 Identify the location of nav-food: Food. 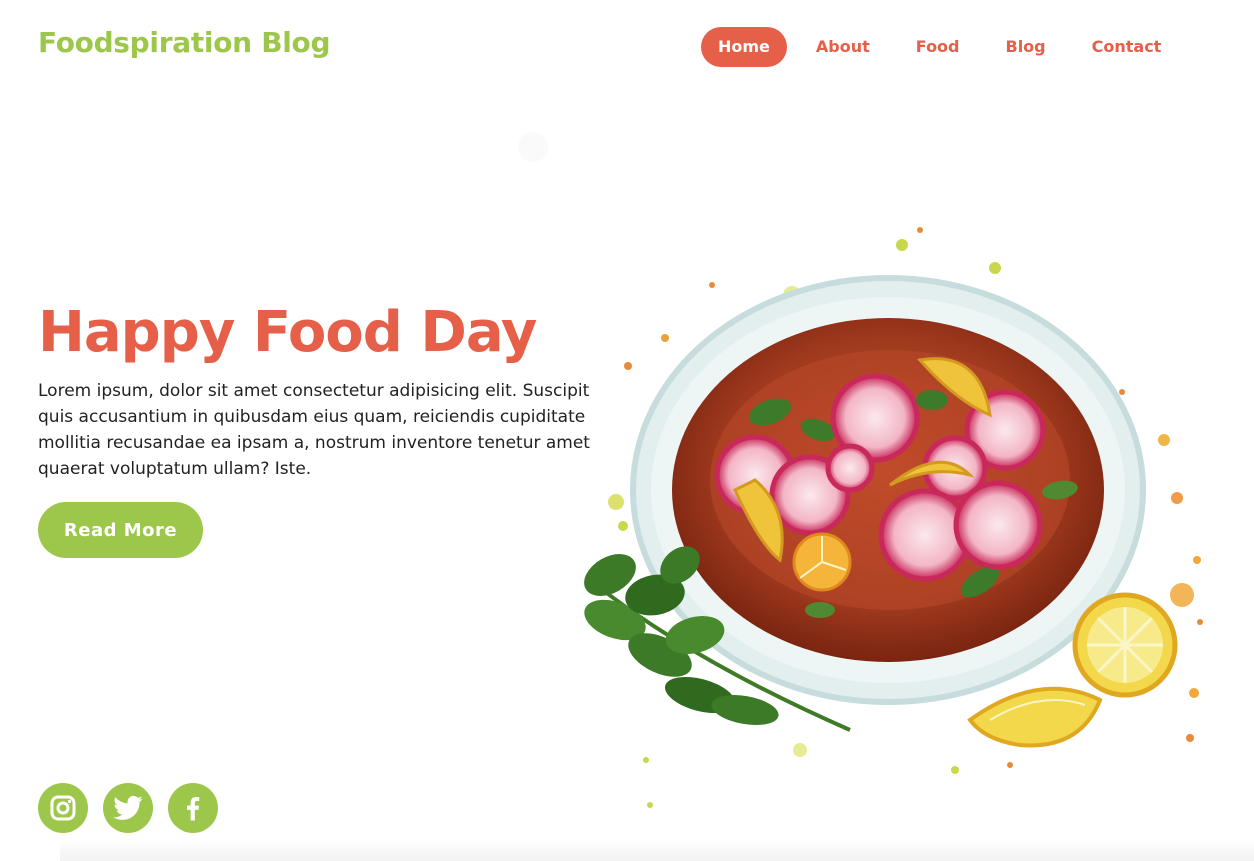
(938, 47).